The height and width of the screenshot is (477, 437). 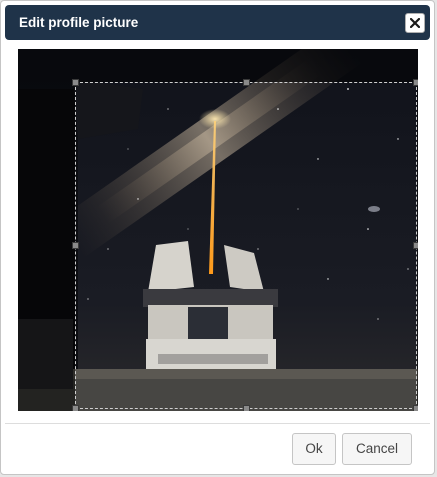 What do you see at coordinates (415, 408) in the screenshot?
I see `crop-handle-bottom-right` at bounding box center [415, 408].